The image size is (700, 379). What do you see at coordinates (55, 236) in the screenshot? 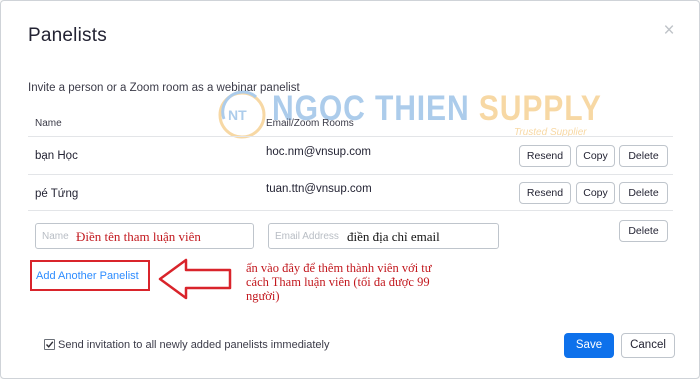
I see `name-placeholder: Name` at bounding box center [55, 236].